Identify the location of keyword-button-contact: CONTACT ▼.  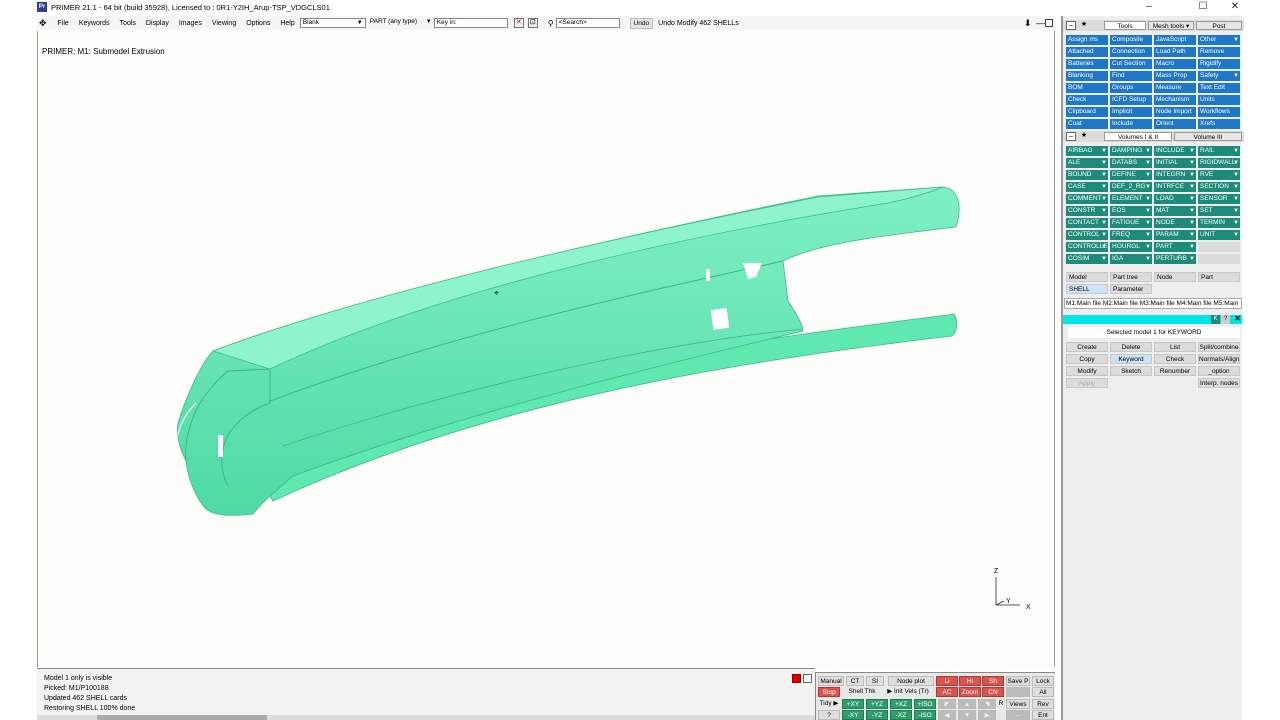
(1087, 223).